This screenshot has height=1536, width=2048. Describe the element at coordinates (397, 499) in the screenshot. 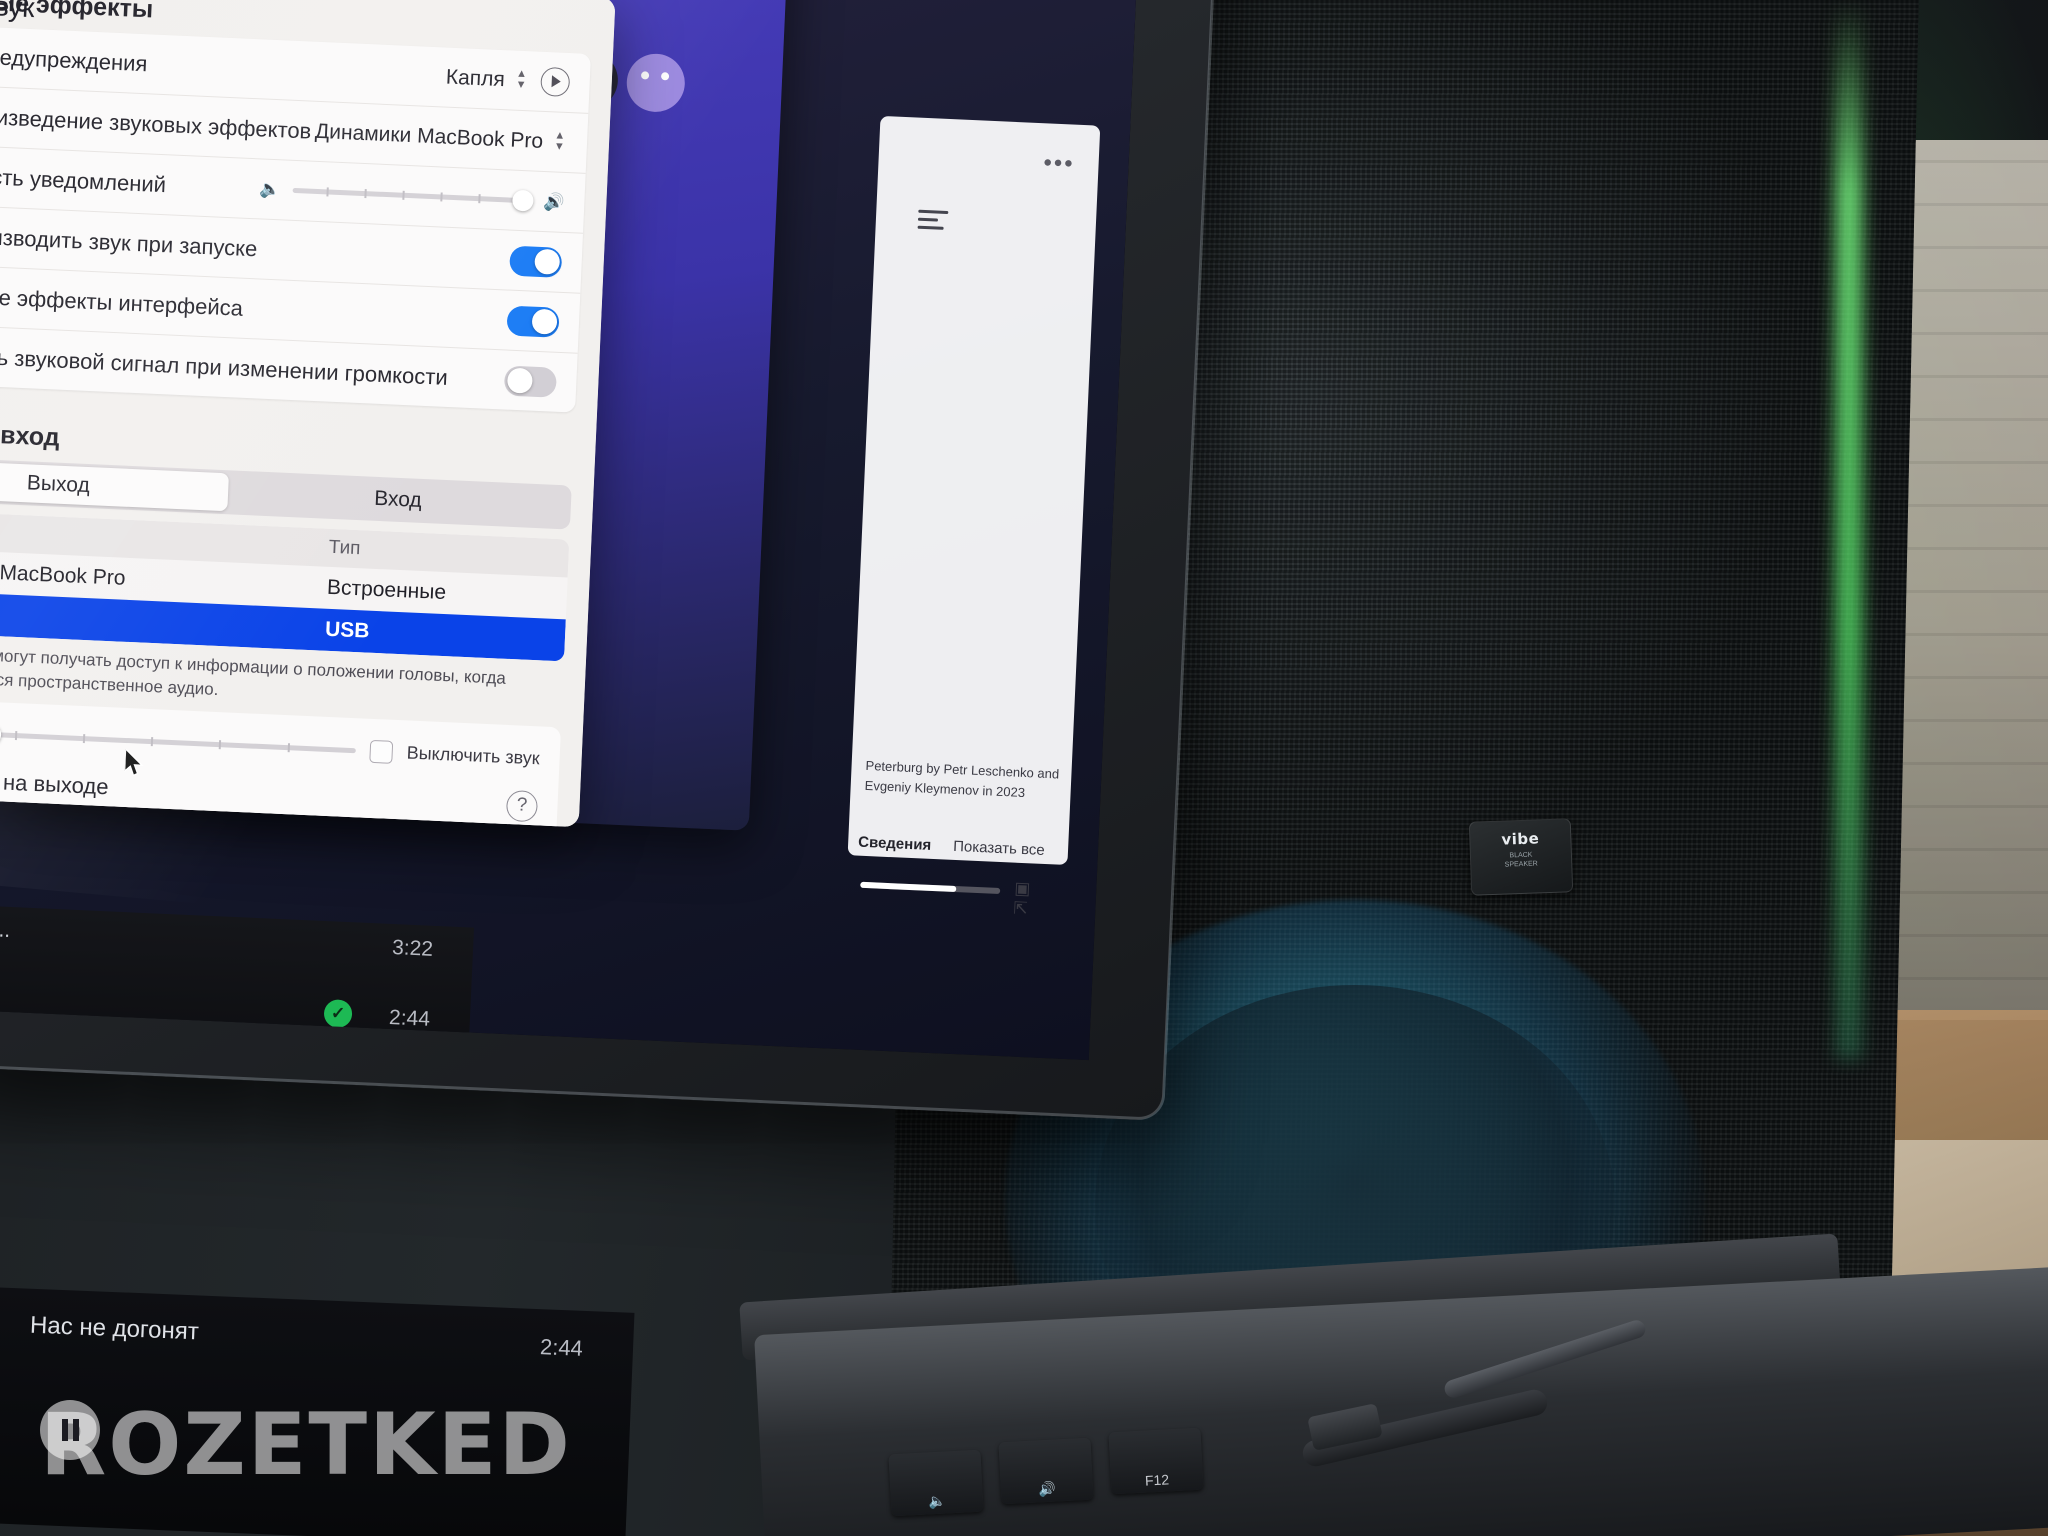

I see `tab-input: Вход` at that location.